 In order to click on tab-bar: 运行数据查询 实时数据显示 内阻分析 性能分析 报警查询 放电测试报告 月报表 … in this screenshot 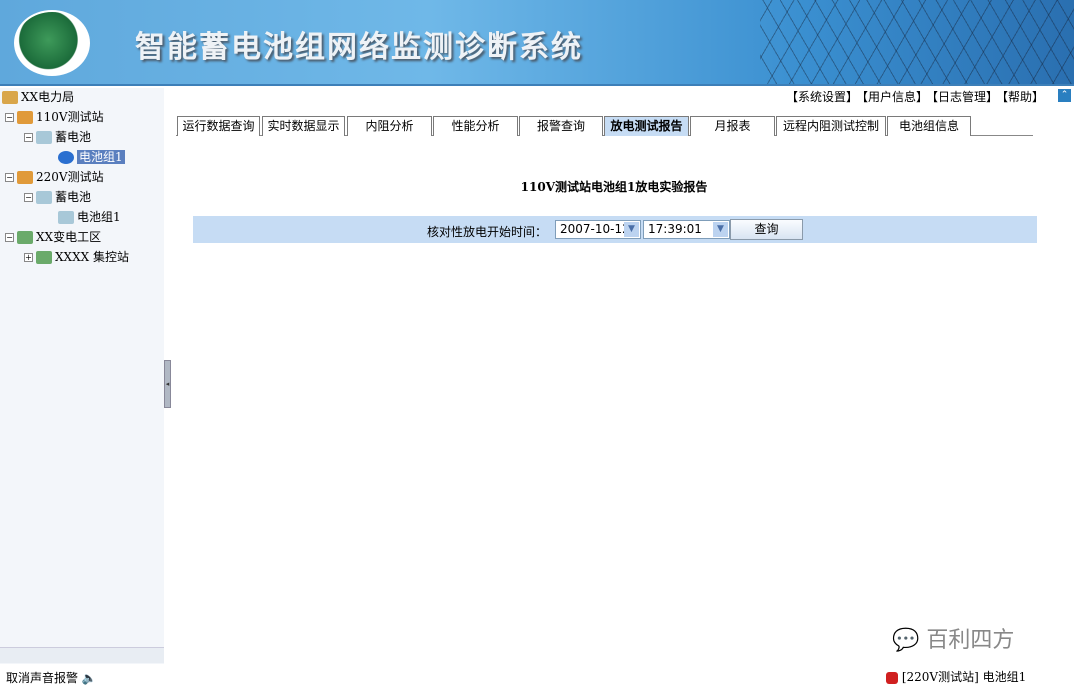, I will do `click(604, 126)`.